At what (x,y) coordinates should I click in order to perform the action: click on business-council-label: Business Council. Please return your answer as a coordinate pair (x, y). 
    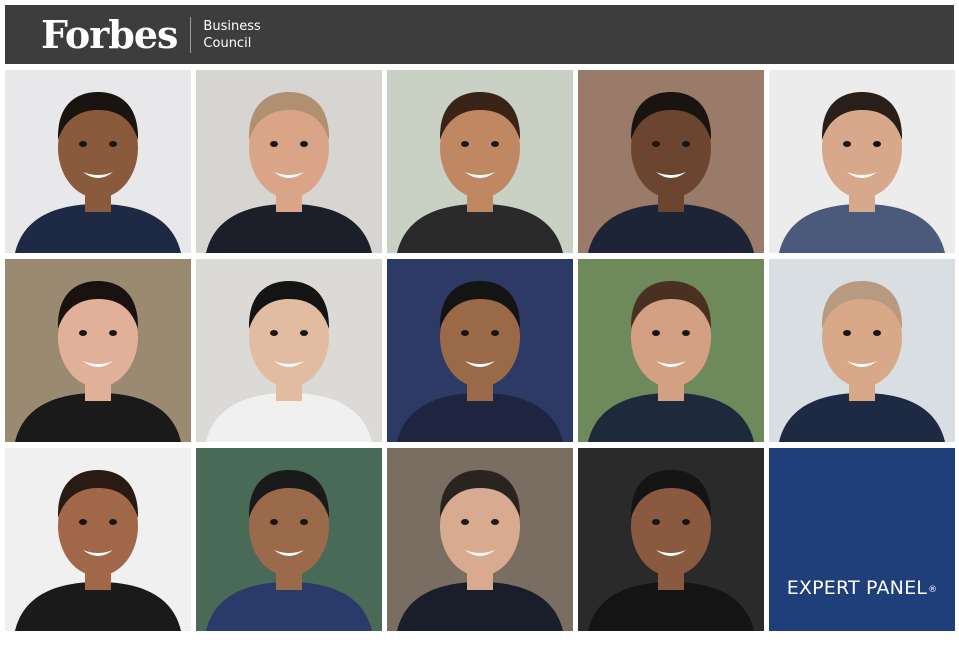
    Looking at the image, I should click on (231, 35).